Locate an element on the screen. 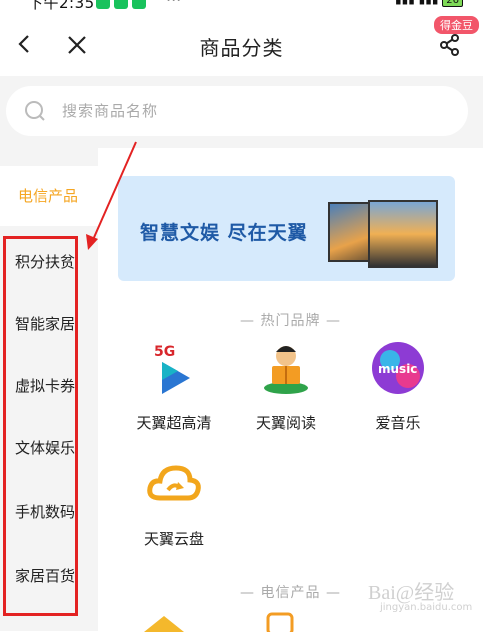 The height and width of the screenshot is (634, 483). brand-label: 天翼超高清 is located at coordinates (174, 423).